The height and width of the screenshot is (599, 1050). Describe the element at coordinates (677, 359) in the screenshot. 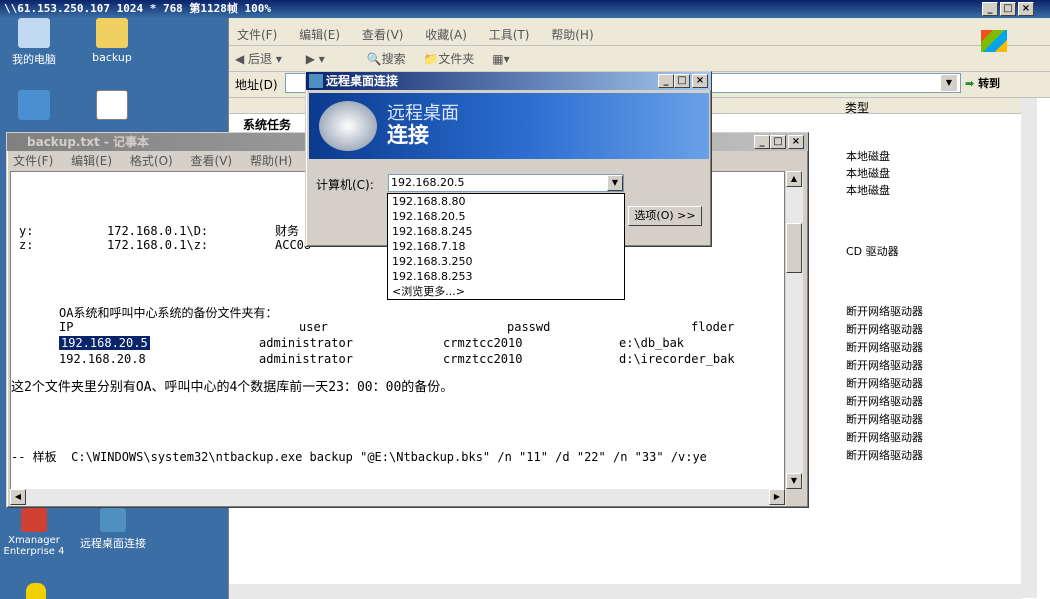

I see `text-line: d:\irecorder_bak` at that location.